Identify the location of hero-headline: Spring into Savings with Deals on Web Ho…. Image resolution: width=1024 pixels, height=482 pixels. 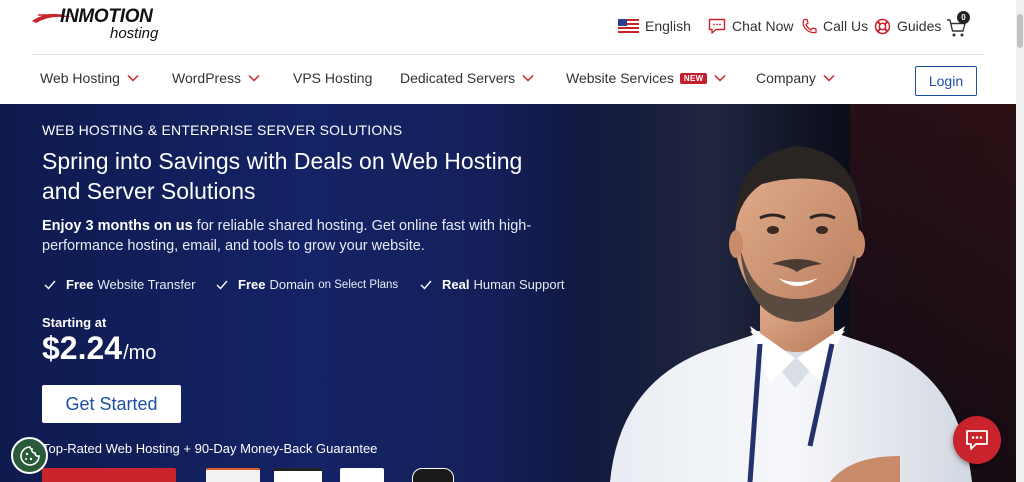
(282, 176).